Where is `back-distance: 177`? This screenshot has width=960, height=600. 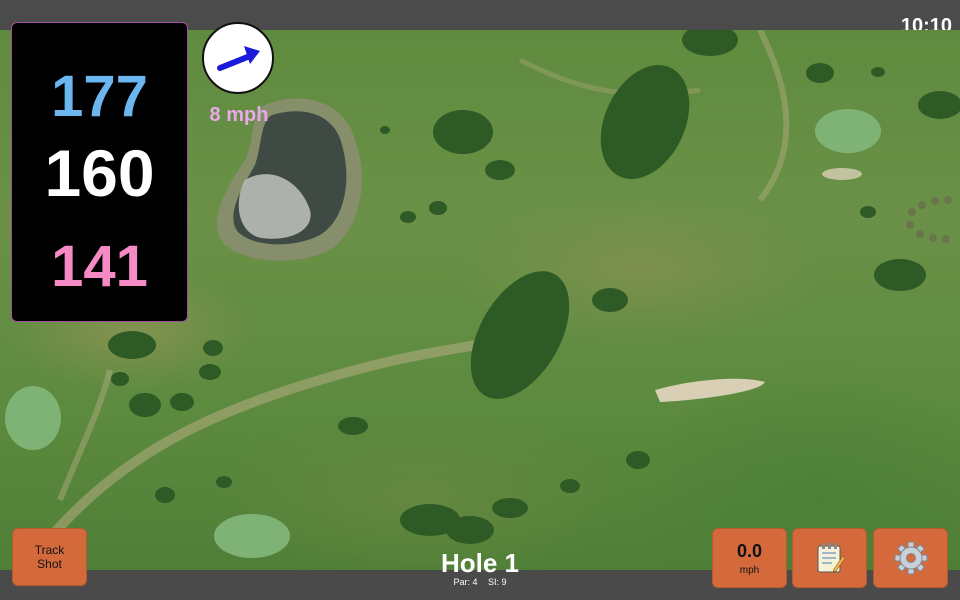 back-distance: 177 is located at coordinates (99, 96).